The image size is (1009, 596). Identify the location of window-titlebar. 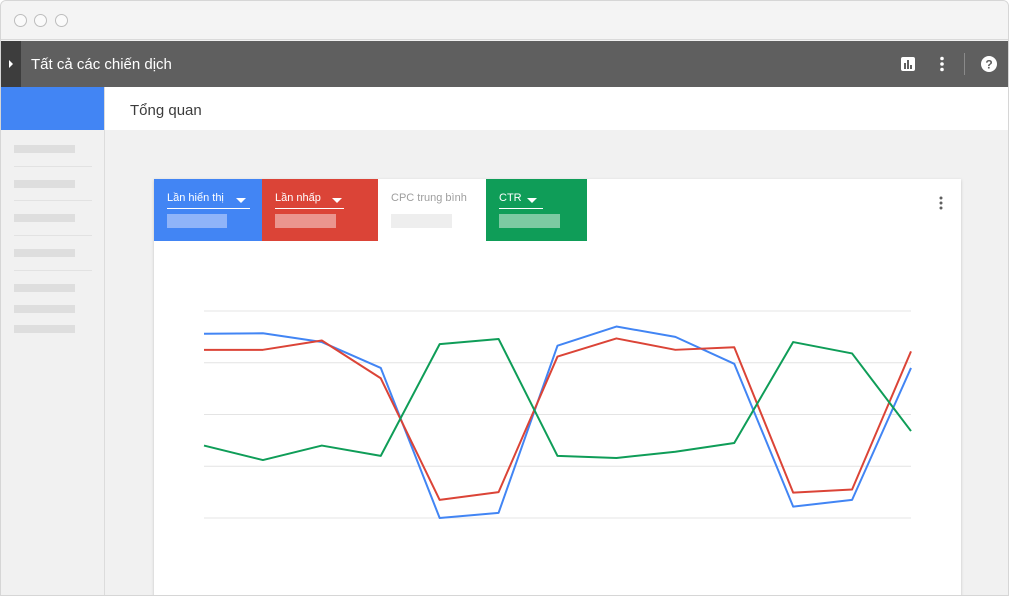
(504, 20).